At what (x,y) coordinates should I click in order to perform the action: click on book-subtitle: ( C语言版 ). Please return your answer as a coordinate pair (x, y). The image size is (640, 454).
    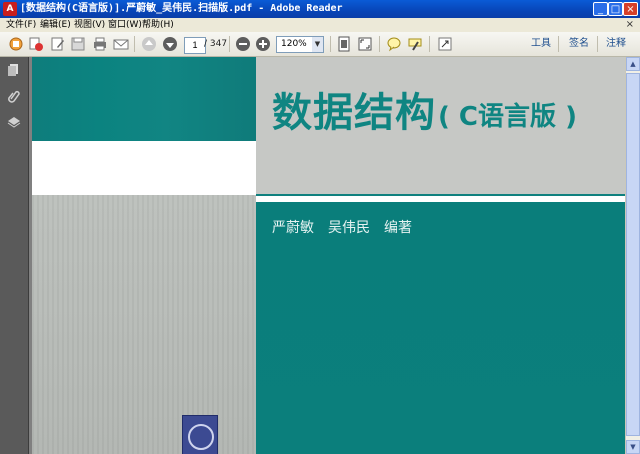
    Looking at the image, I should click on (507, 117).